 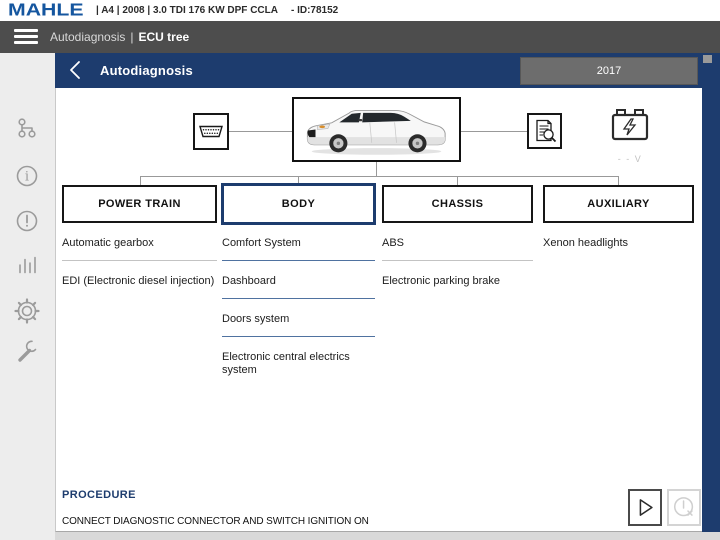 I want to click on info-icon: i, so click(x=27, y=176).